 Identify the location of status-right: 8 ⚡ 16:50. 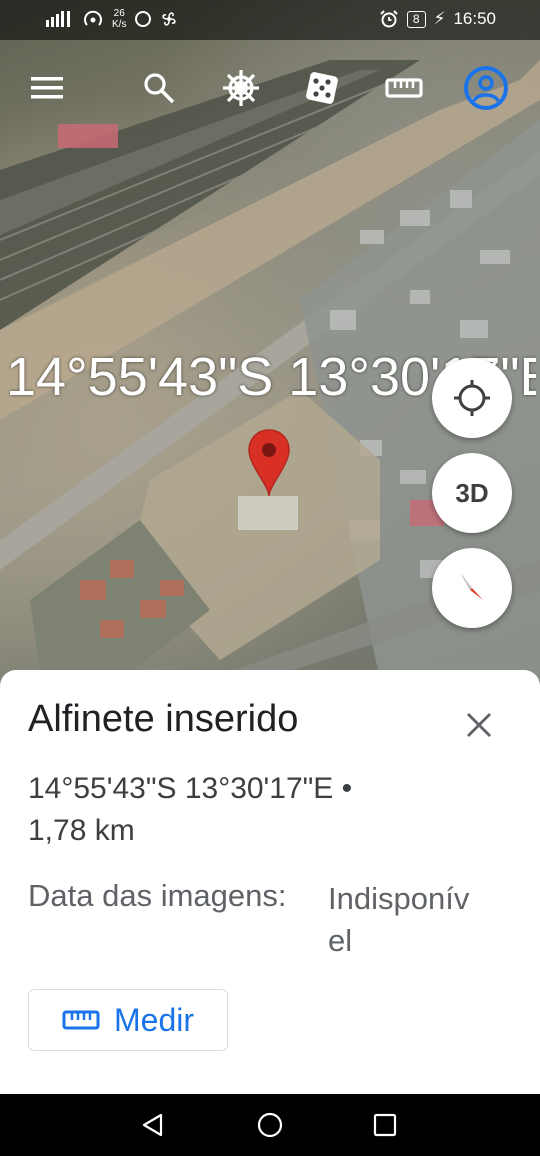
(437, 19).